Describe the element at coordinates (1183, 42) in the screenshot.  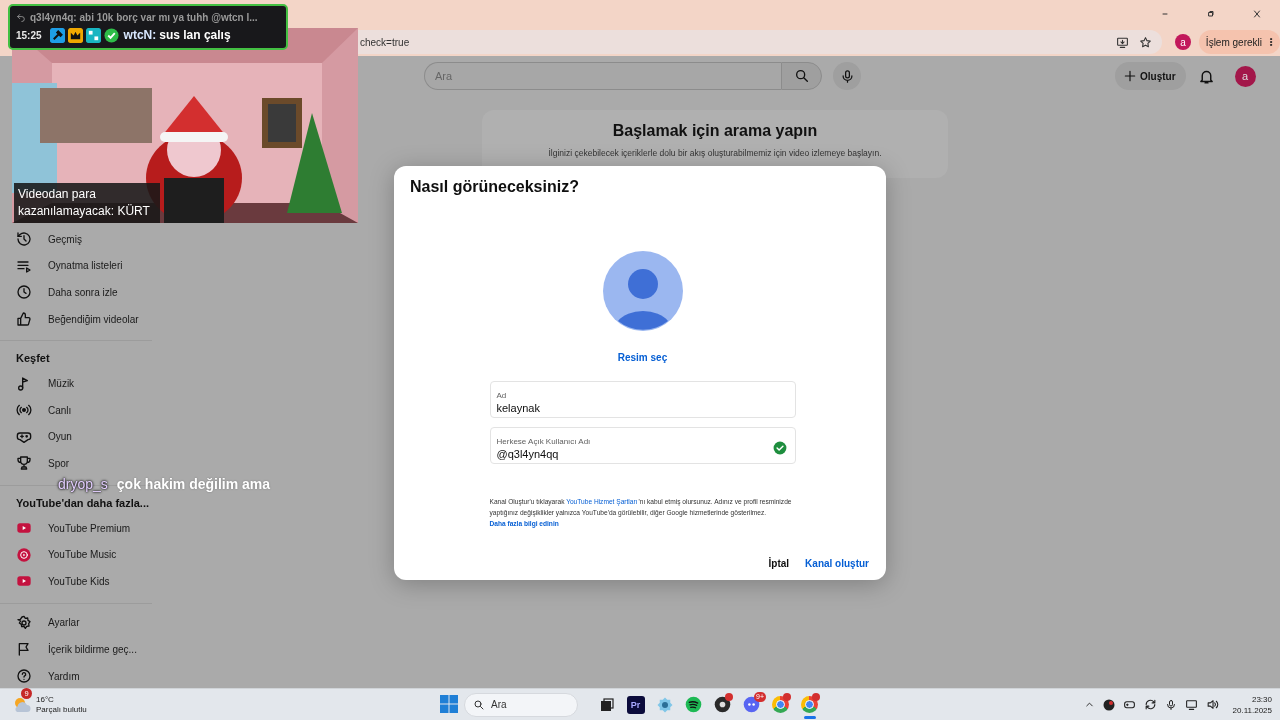
I see `profile-avatar: a` at that location.